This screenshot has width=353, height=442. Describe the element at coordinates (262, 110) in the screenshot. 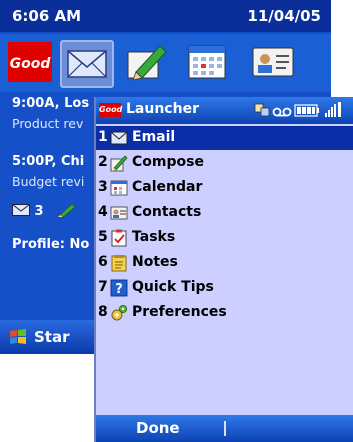

I see `sync-icon` at that location.